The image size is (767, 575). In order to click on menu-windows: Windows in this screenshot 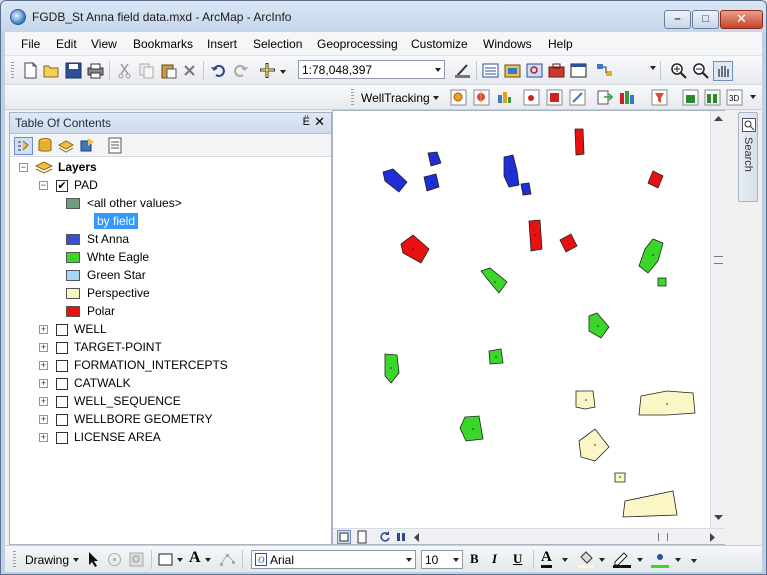, I will do `click(507, 44)`.